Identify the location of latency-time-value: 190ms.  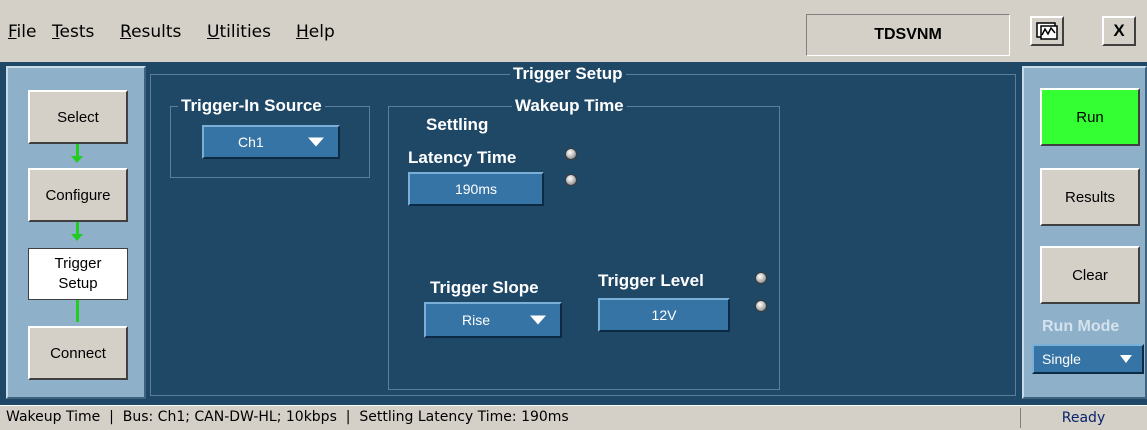
(476, 189).